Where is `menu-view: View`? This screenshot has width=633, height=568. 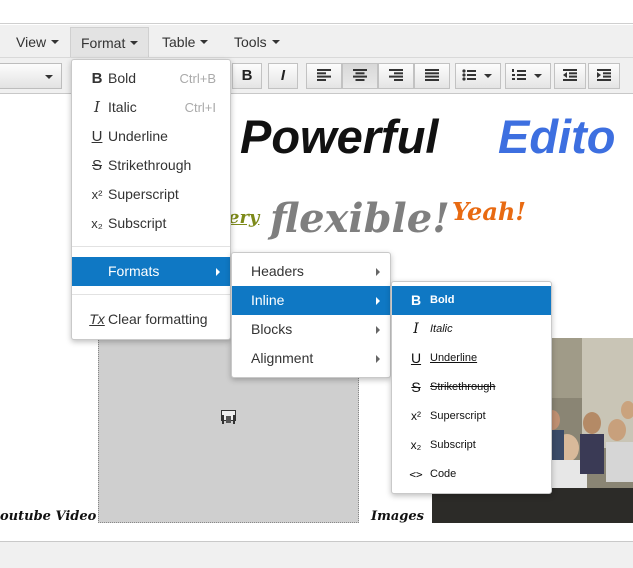 menu-view: View is located at coordinates (37, 42).